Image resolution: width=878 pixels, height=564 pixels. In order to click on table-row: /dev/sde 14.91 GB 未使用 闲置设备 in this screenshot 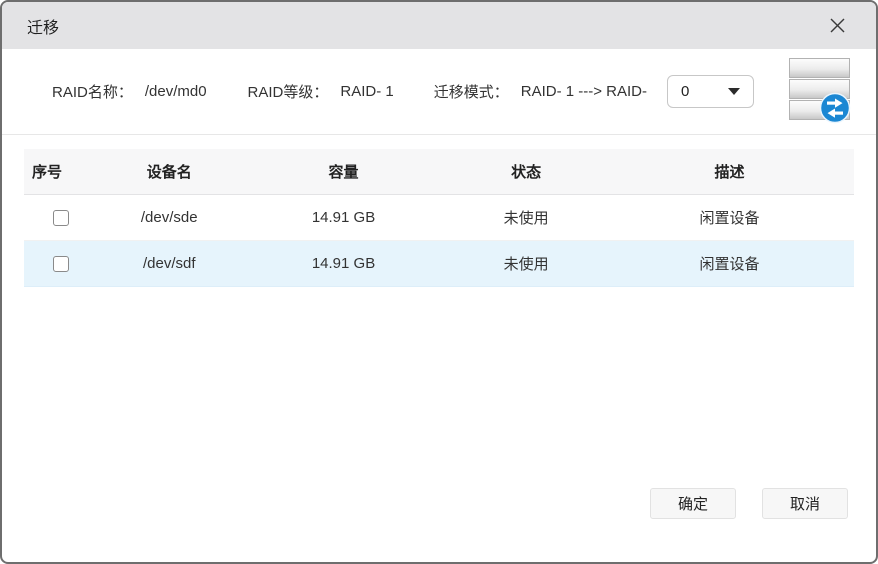, I will do `click(439, 217)`.